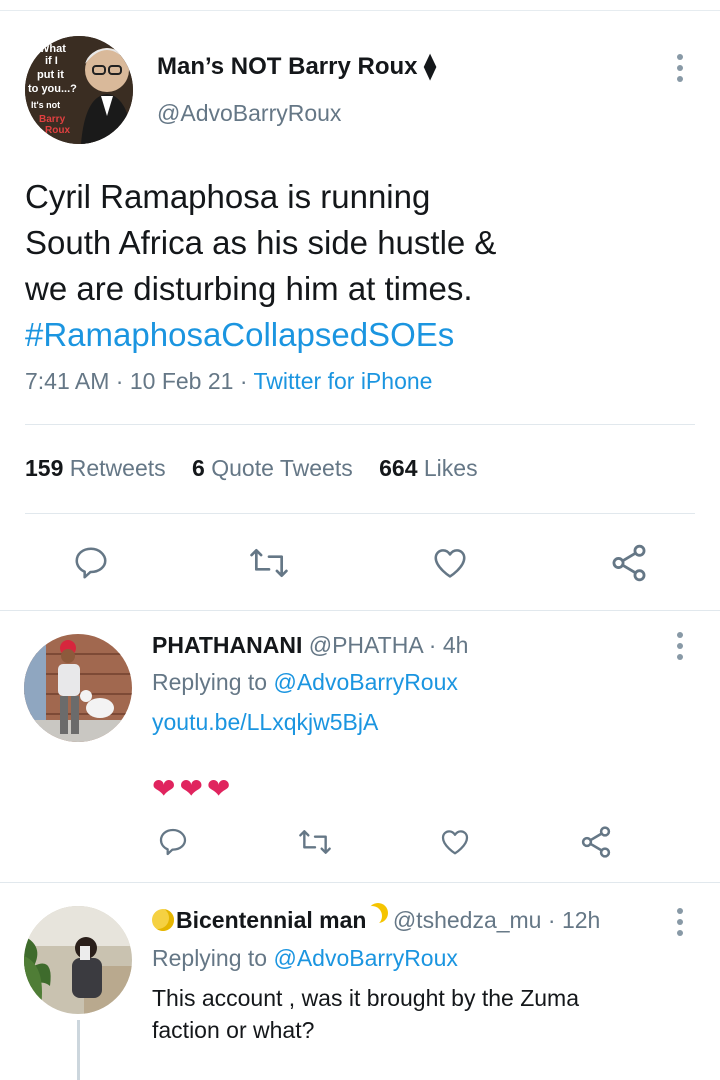 The image size is (720, 1080). I want to click on like-icon, so click(450, 563).